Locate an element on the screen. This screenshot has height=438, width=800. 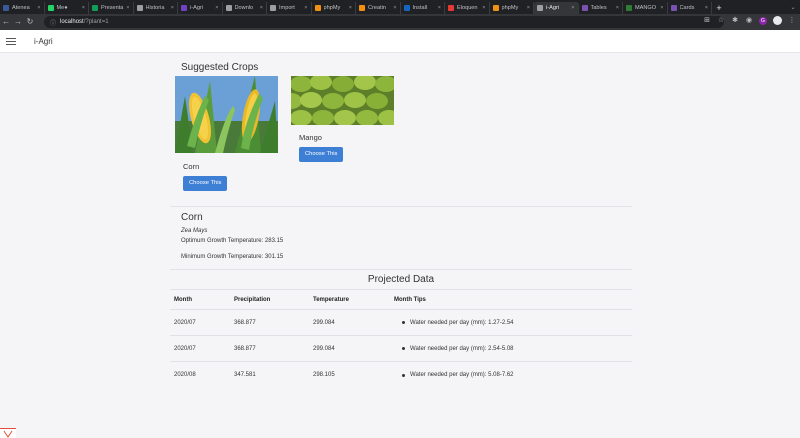
section-divider is located at coordinates (401, 269).